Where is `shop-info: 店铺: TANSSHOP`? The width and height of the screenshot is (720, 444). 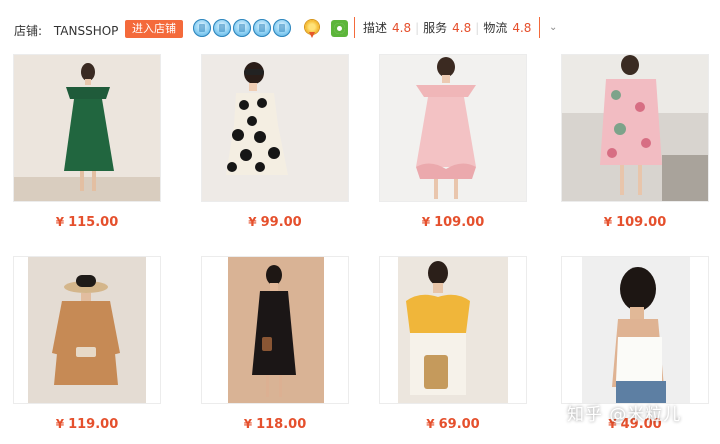 shop-info: 店铺: TANSSHOP is located at coordinates (66, 30).